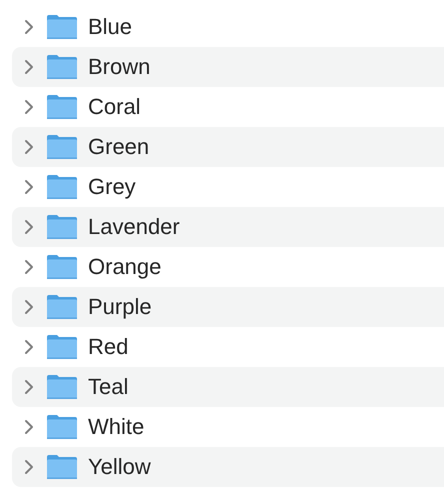 The width and height of the screenshot is (444, 492). Describe the element at coordinates (120, 307) in the screenshot. I see `folder-name: Purple` at that location.